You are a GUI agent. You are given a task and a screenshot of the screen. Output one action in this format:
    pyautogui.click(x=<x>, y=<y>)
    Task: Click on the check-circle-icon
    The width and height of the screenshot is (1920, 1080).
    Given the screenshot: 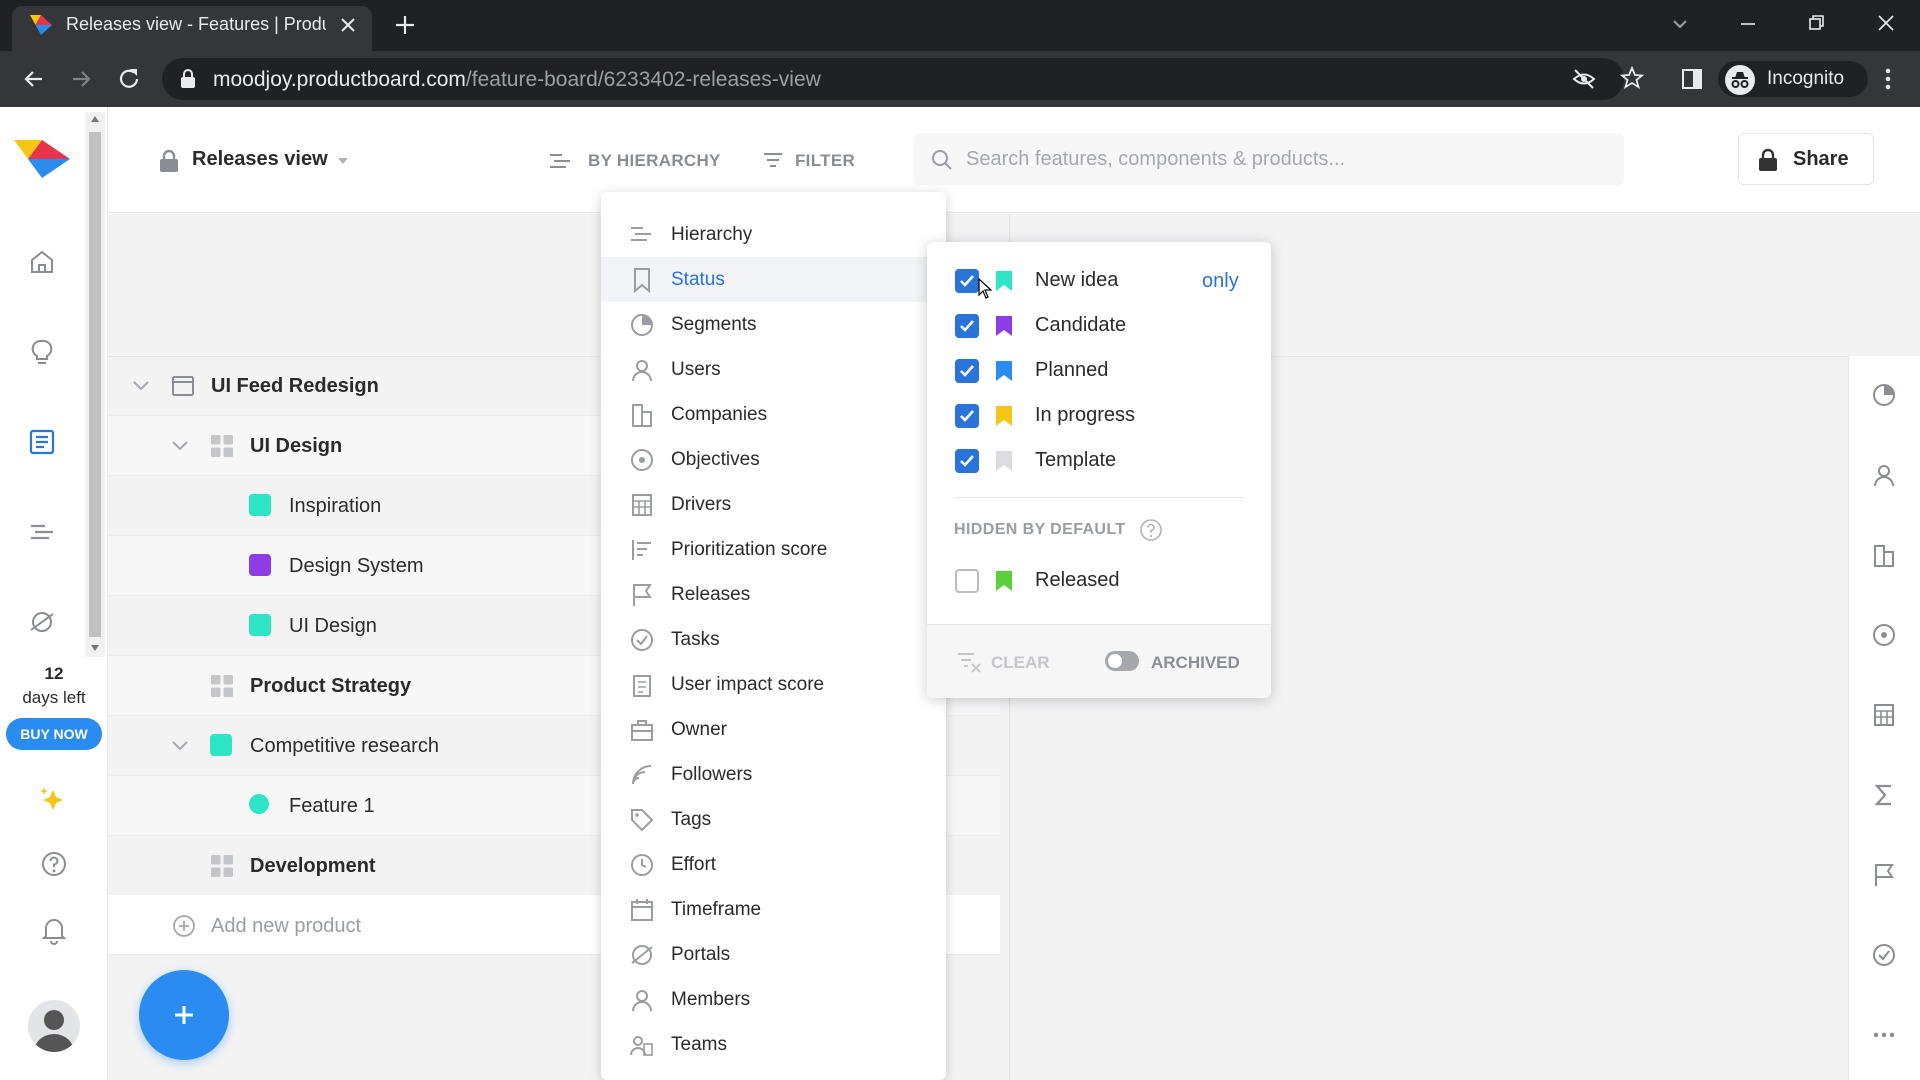 What is the action you would take?
    pyautogui.click(x=1884, y=955)
    